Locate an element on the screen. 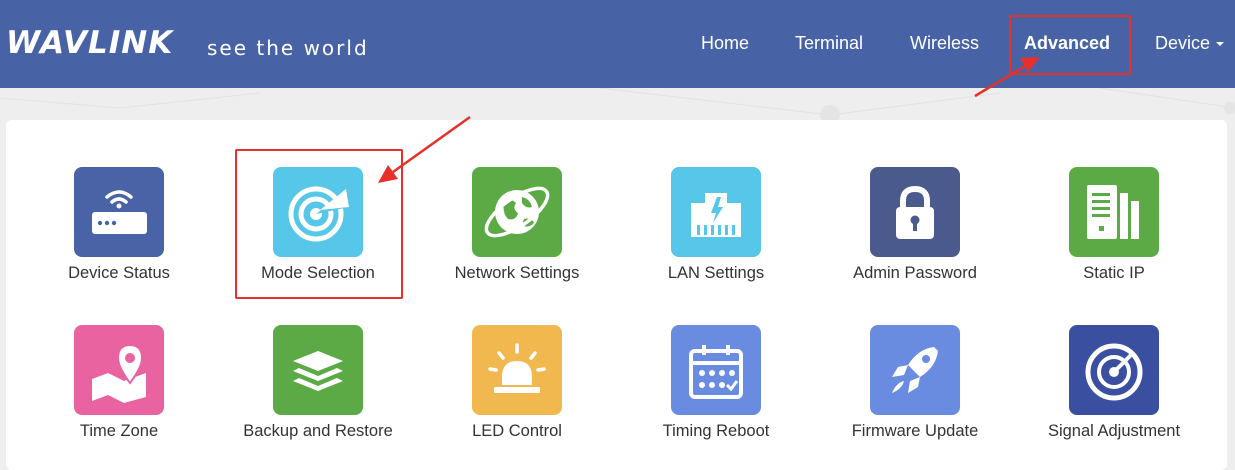 The image size is (1235, 470). wavlink-logo: WAVLINK is located at coordinates (89, 43).